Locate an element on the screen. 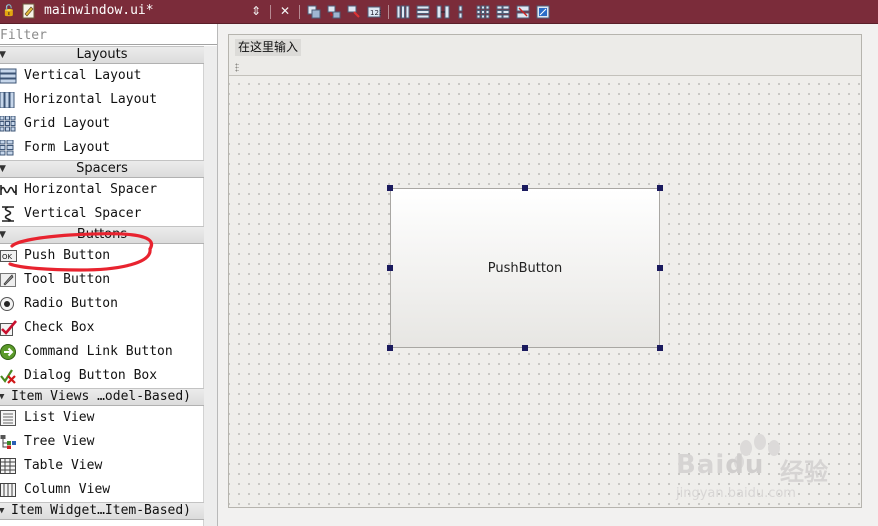 Image resolution: width=878 pixels, height=526 pixels. filter-input is located at coordinates (100, 35).